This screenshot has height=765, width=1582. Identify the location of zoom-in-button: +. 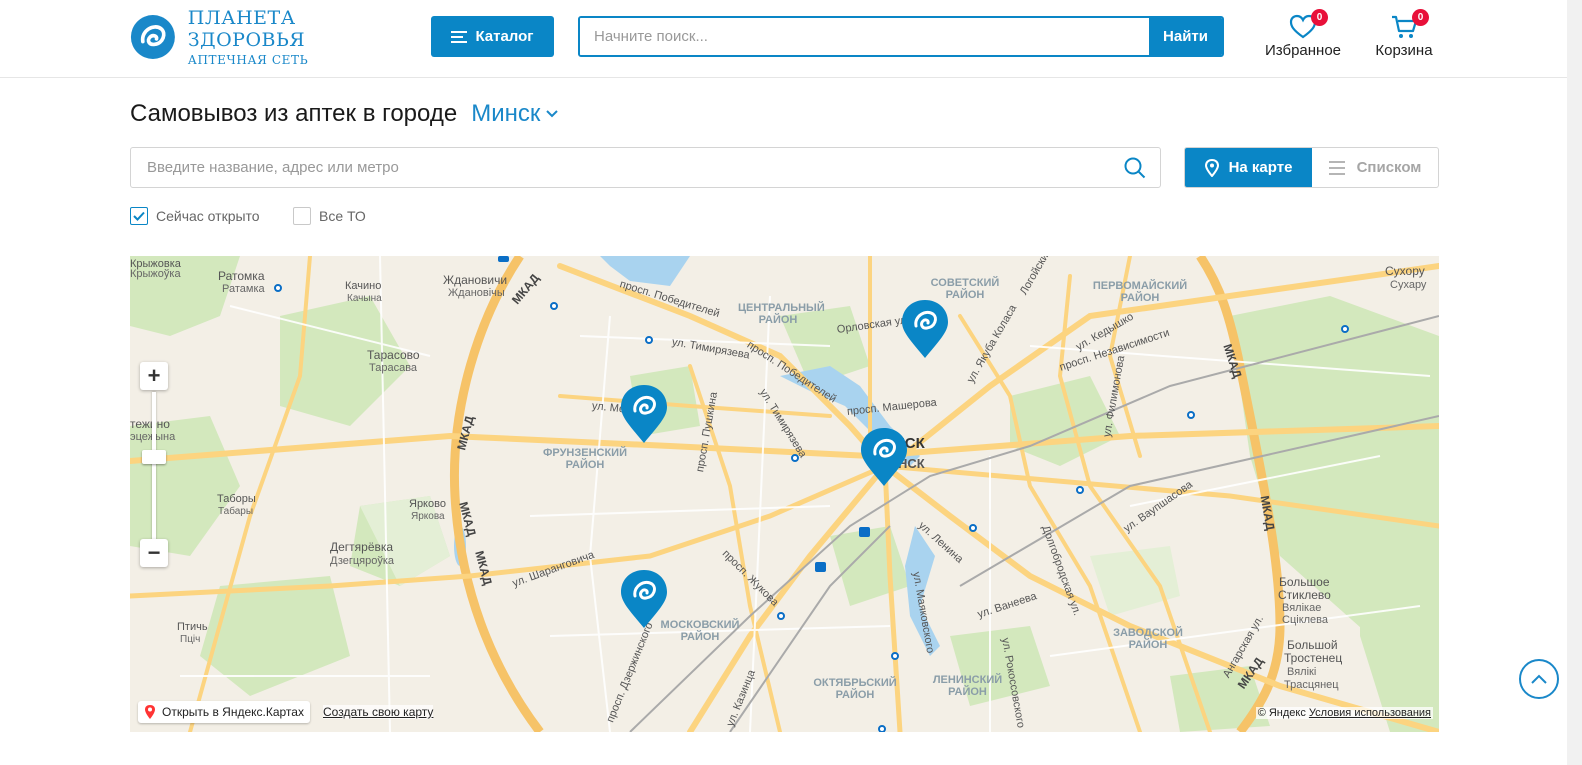
(154, 376).